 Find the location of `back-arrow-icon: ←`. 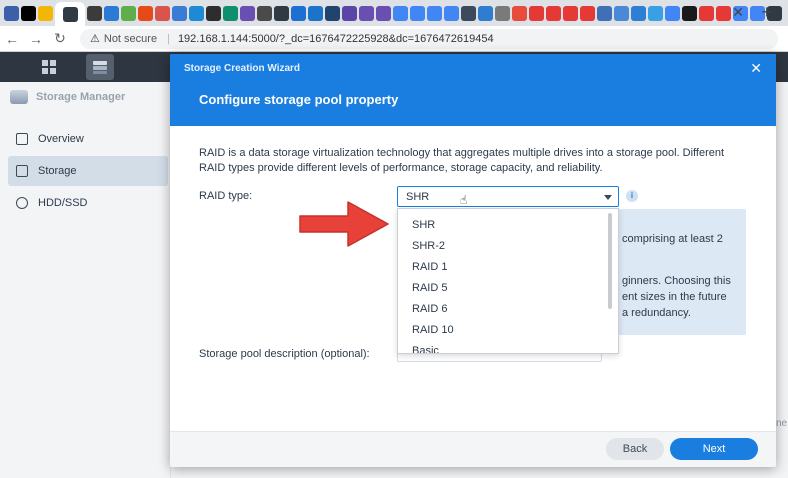

back-arrow-icon: ← is located at coordinates (12, 39).